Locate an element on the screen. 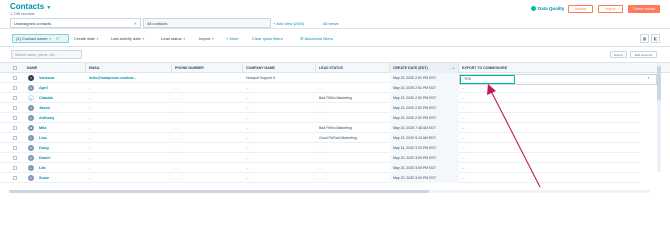 Image resolution: width=670 pixels, height=249 pixels. arrow-line is located at coordinates (515, 139).